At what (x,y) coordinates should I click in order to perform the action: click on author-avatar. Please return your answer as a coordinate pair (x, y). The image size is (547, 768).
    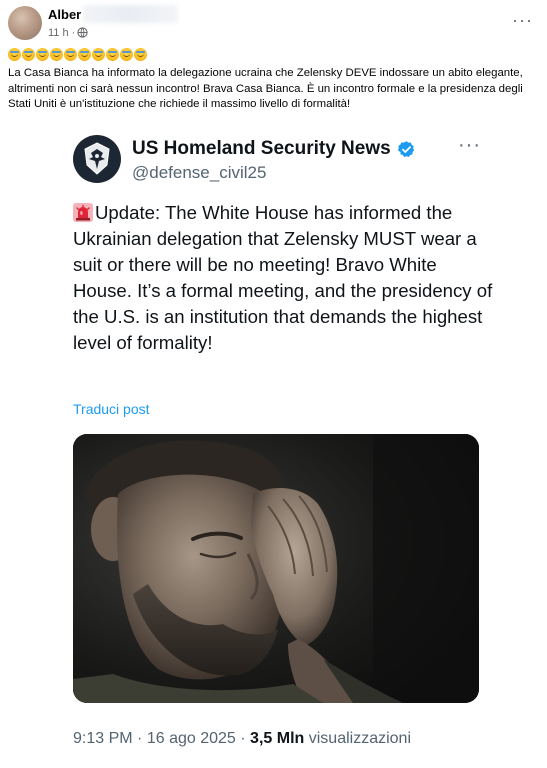
    Looking at the image, I should click on (25, 23).